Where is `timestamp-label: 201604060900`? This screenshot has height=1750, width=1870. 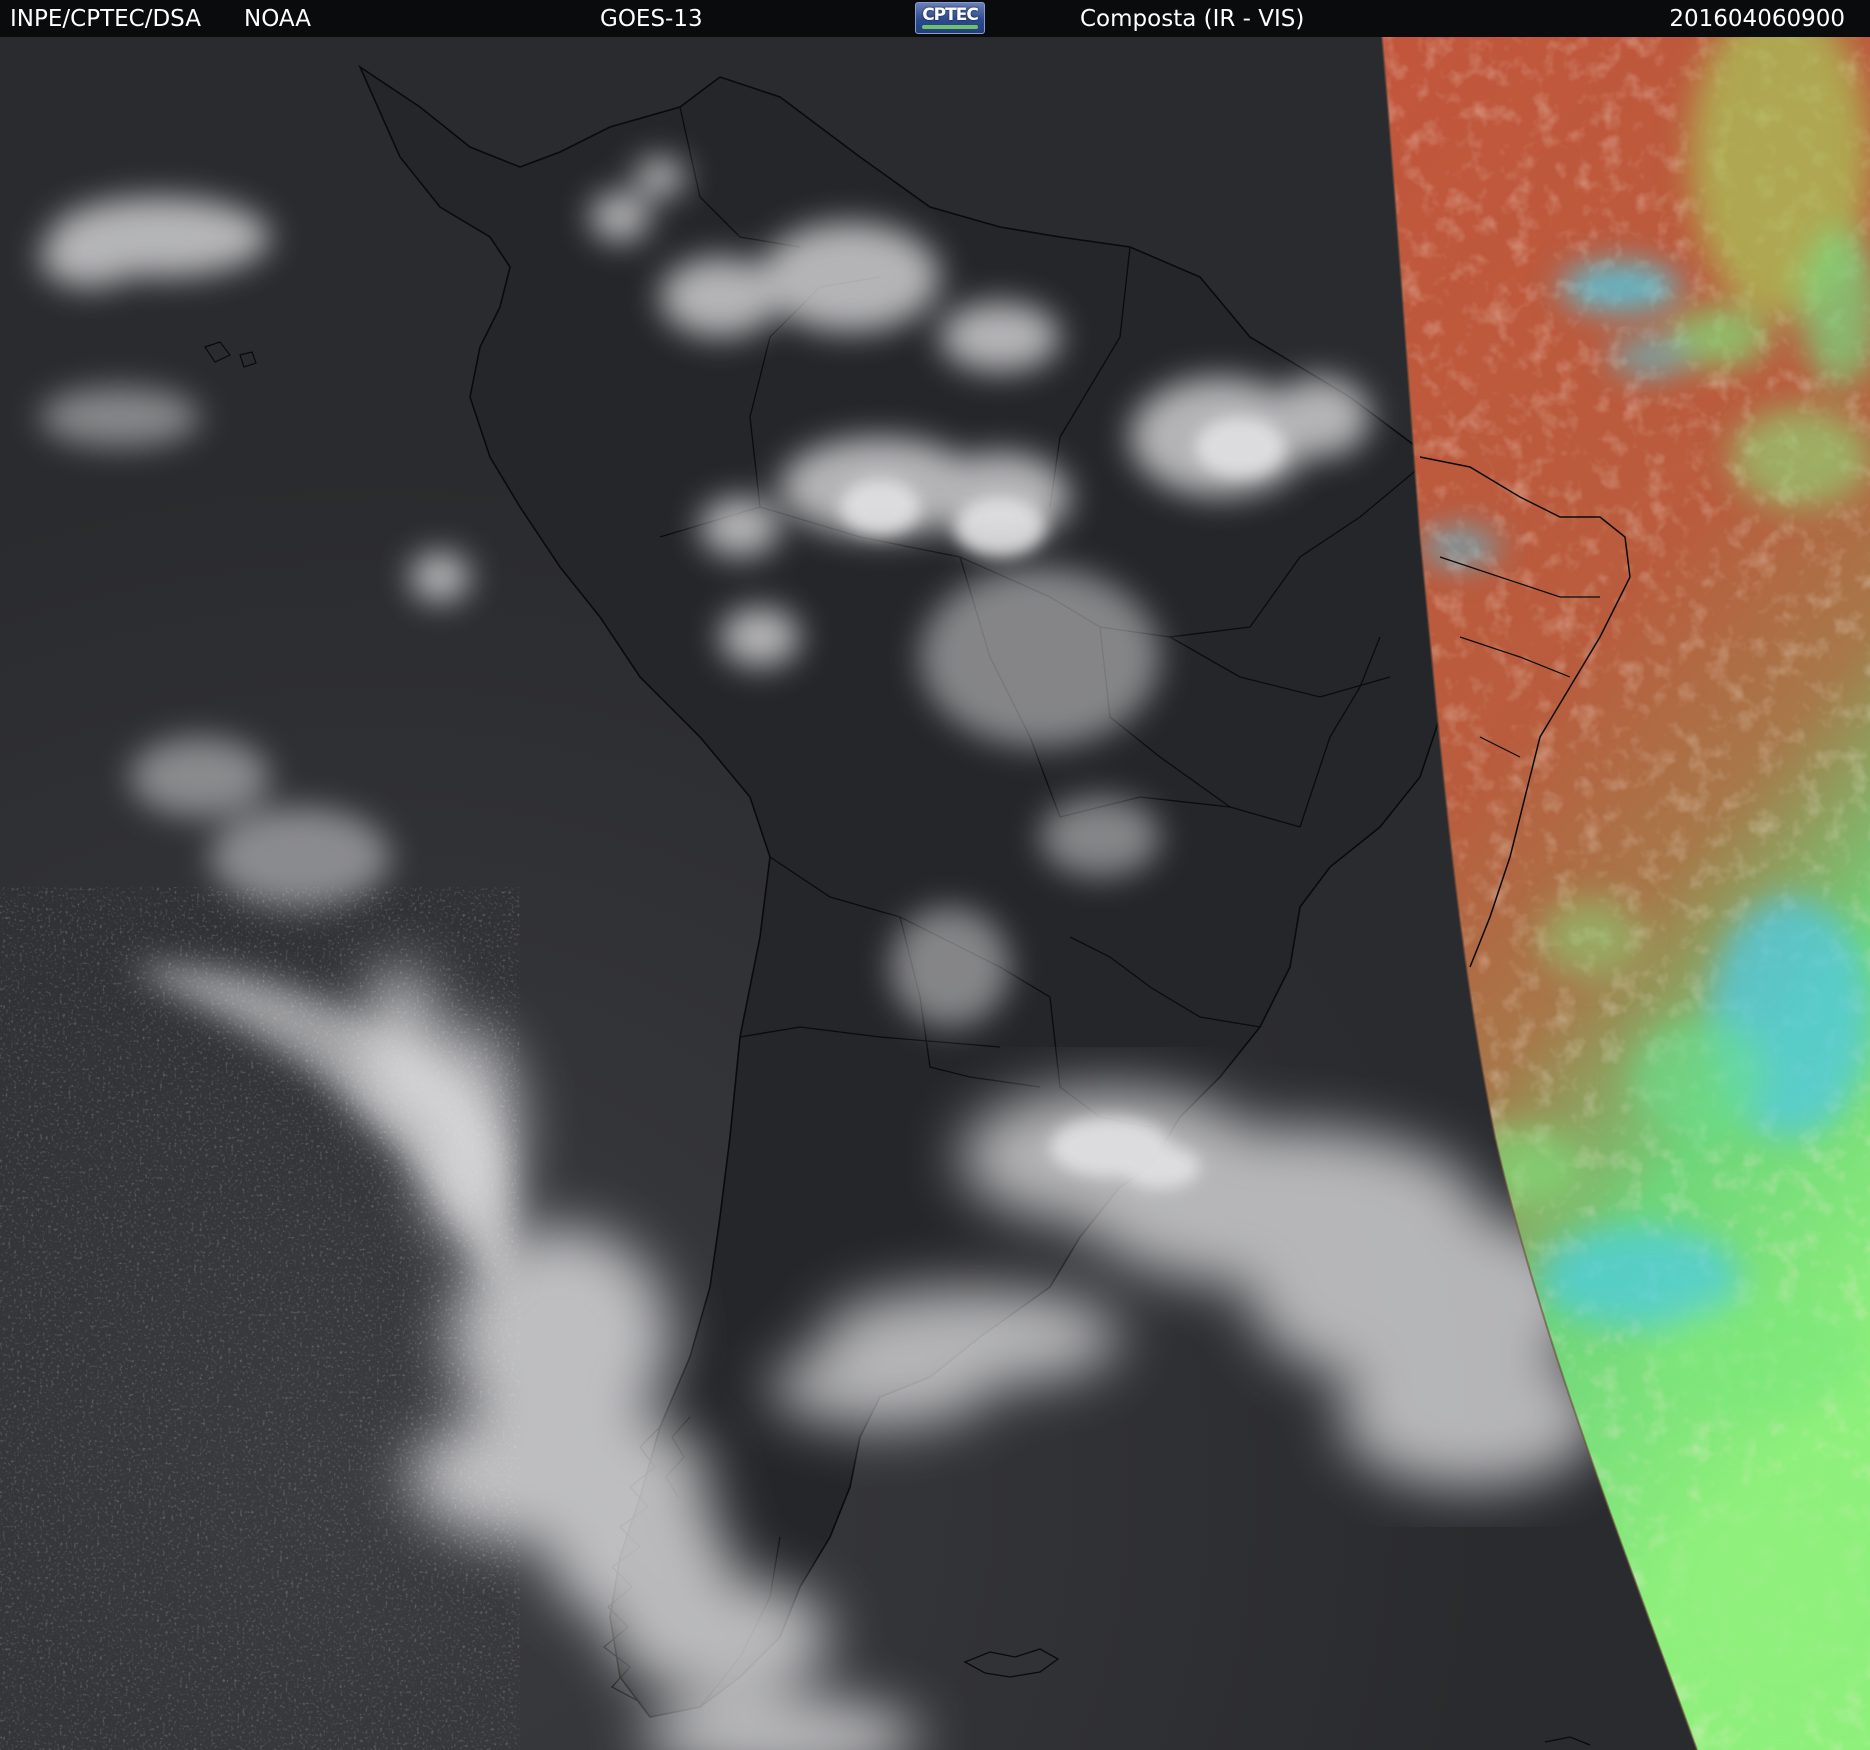 timestamp-label: 201604060900 is located at coordinates (1757, 19).